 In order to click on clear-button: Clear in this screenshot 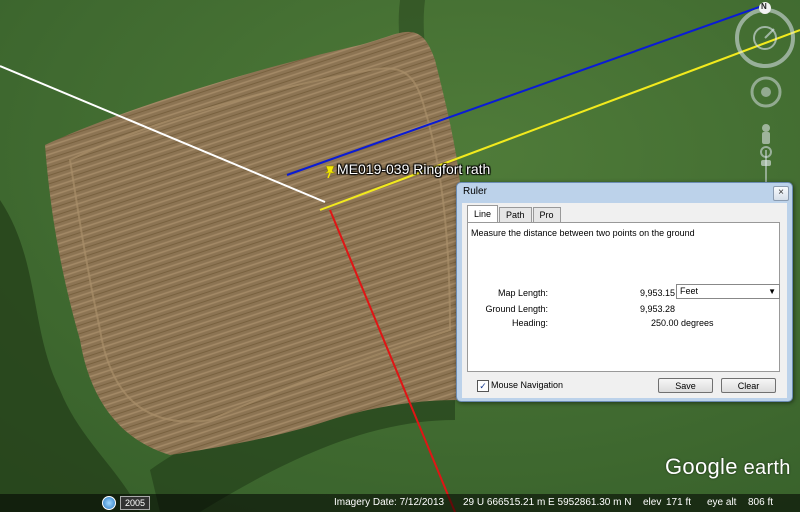, I will do `click(748, 385)`.